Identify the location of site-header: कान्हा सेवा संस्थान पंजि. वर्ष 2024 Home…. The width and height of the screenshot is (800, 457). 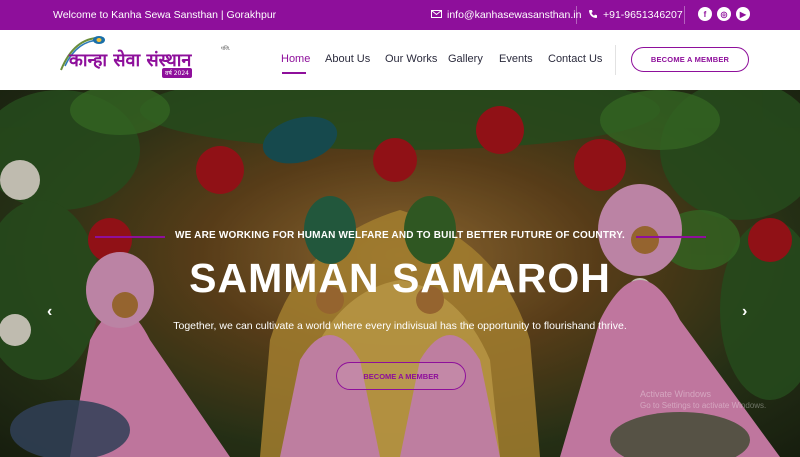
(400, 60).